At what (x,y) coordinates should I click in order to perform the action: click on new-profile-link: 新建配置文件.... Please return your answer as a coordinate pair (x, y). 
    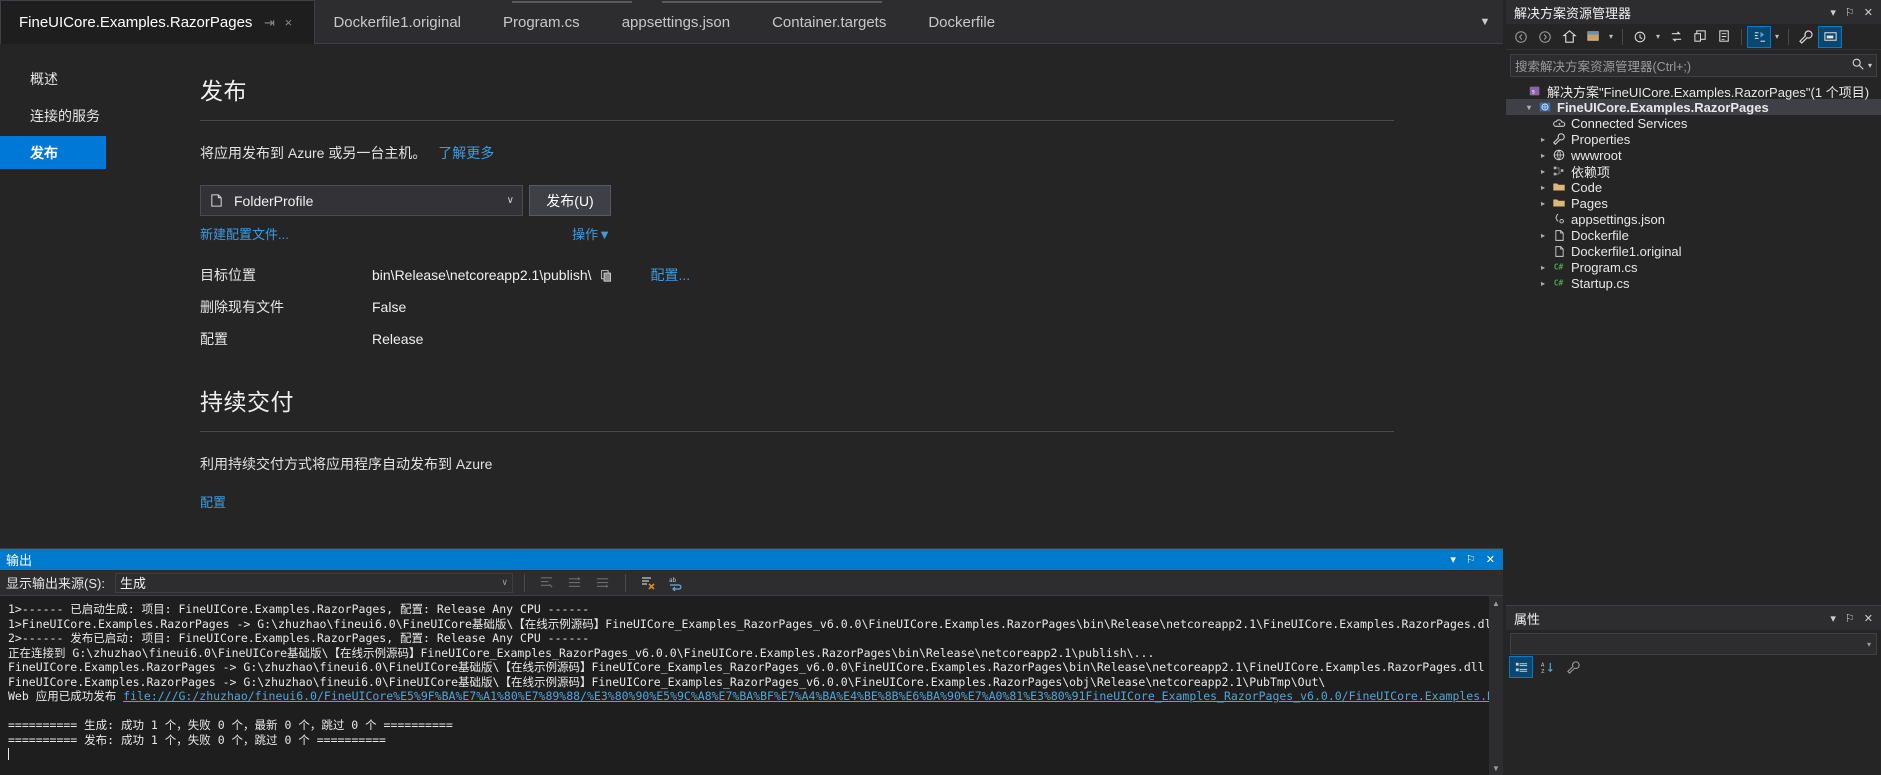
    Looking at the image, I should click on (244, 233).